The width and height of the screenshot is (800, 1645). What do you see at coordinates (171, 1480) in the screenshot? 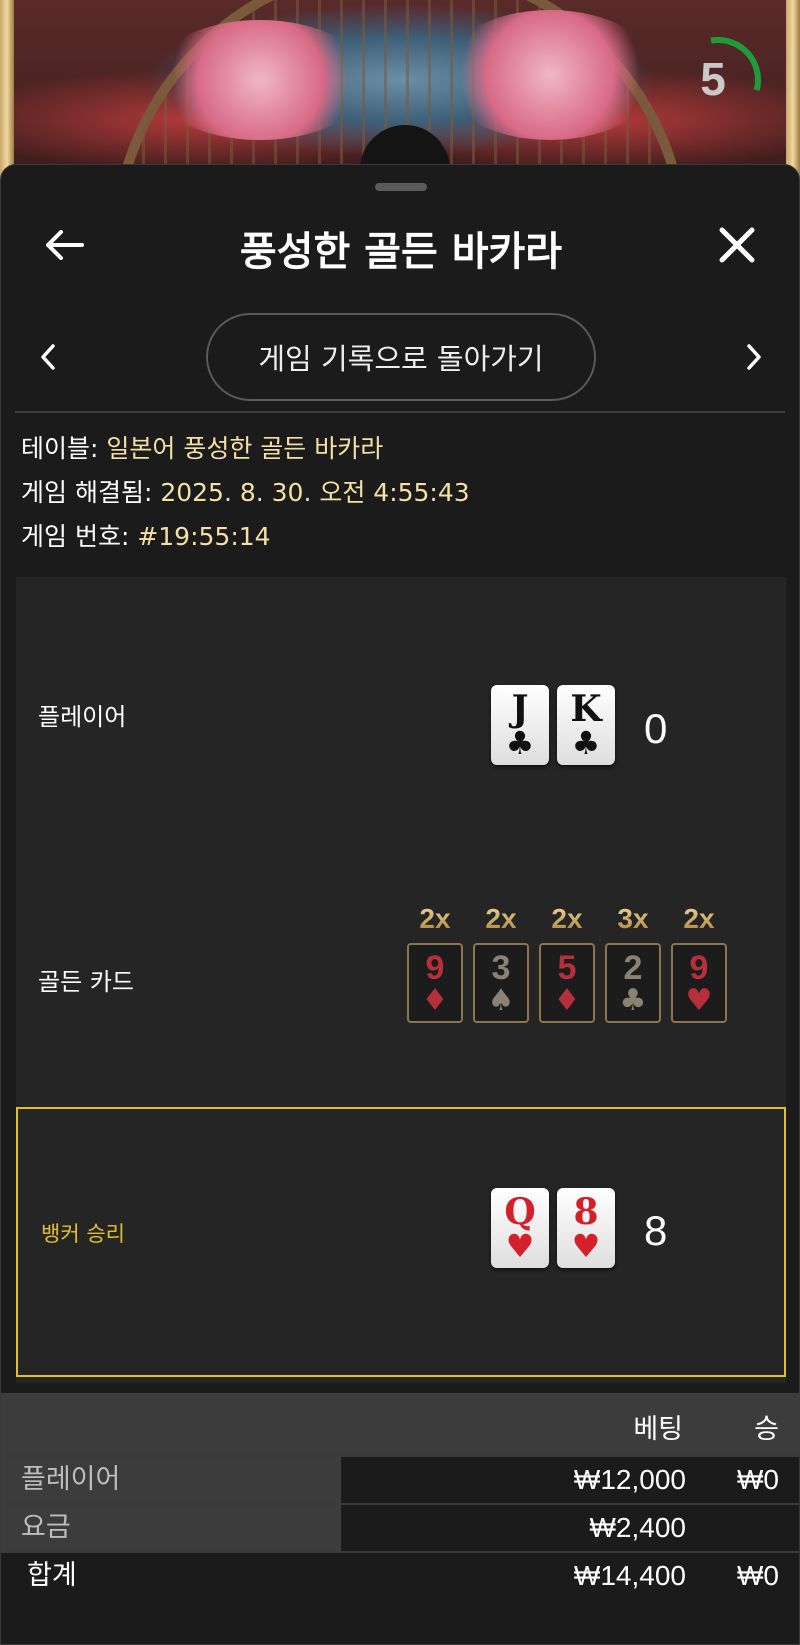
I see `bet-type-label: 플레이어` at bounding box center [171, 1480].